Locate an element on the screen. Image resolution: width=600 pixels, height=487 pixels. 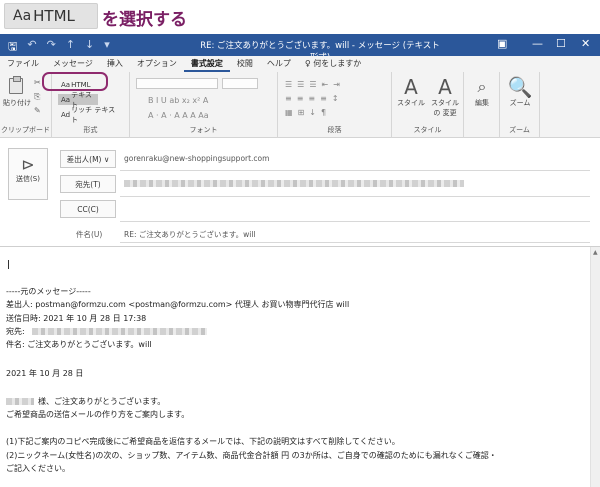
cc-divider is located at coordinates (355, 221).